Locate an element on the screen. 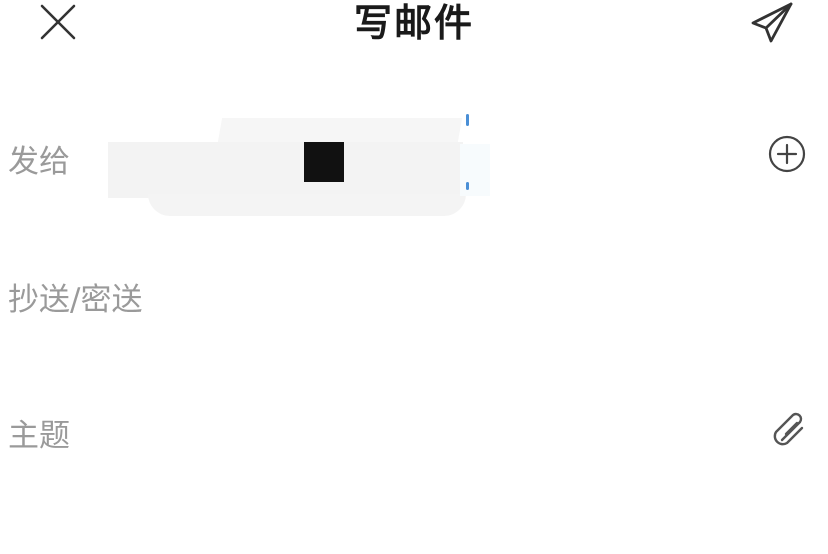  send-icon is located at coordinates (772, 22).